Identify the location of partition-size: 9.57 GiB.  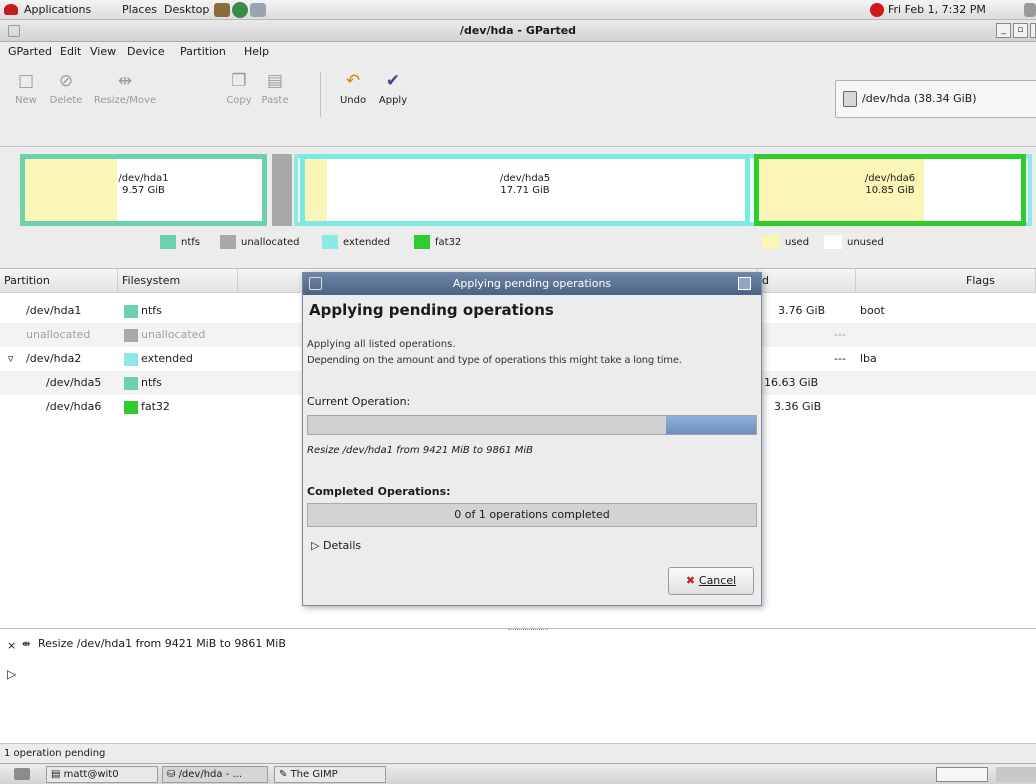
(143, 190).